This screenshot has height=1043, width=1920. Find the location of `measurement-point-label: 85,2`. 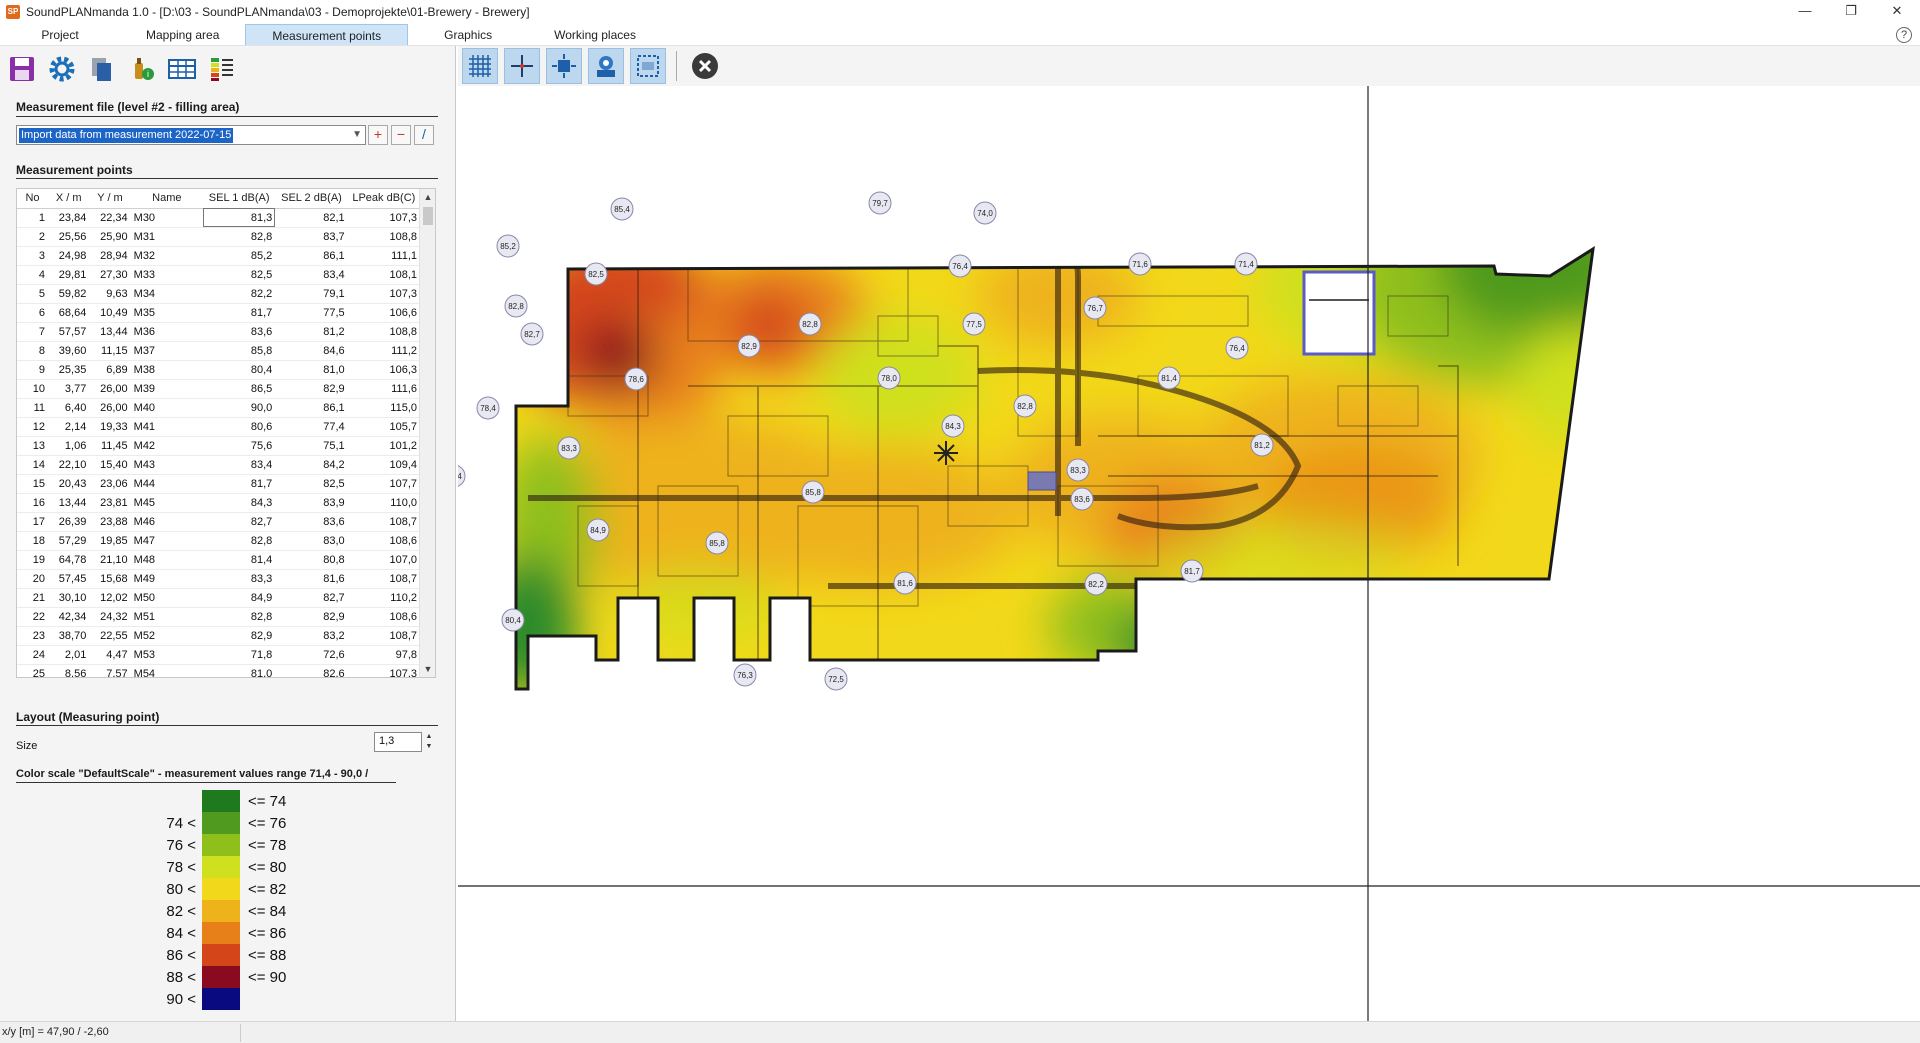

measurement-point-label: 85,2 is located at coordinates (508, 246).